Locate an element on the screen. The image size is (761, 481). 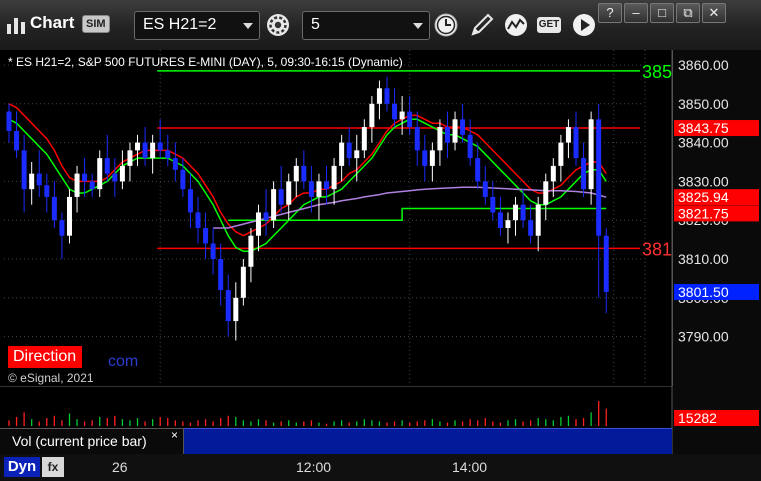
price-tag-label: 3843.75 is located at coordinates (703, 128).